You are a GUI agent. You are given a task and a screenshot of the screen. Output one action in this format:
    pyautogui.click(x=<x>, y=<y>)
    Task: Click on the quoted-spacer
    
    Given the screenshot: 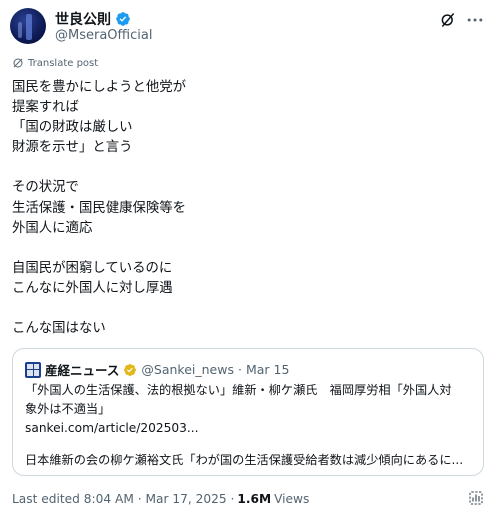 What is the action you would take?
    pyautogui.click(x=251, y=444)
    